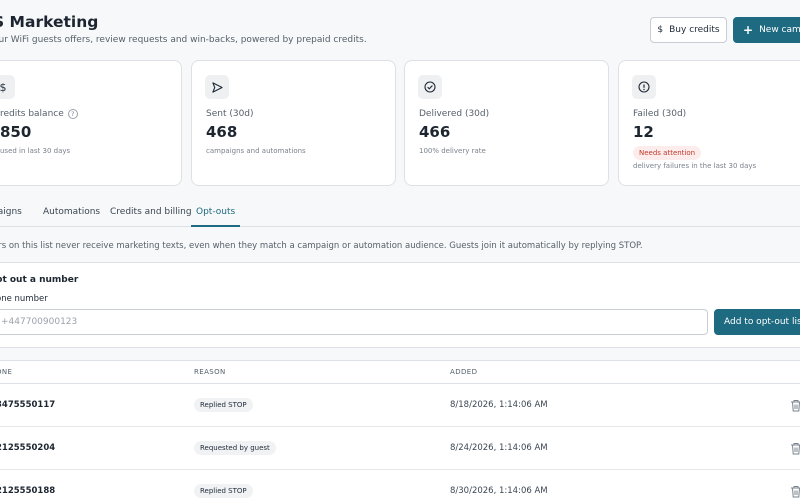 This screenshot has width=800, height=500. I want to click on tab-credits-billing: Credits and billing, so click(151, 214).